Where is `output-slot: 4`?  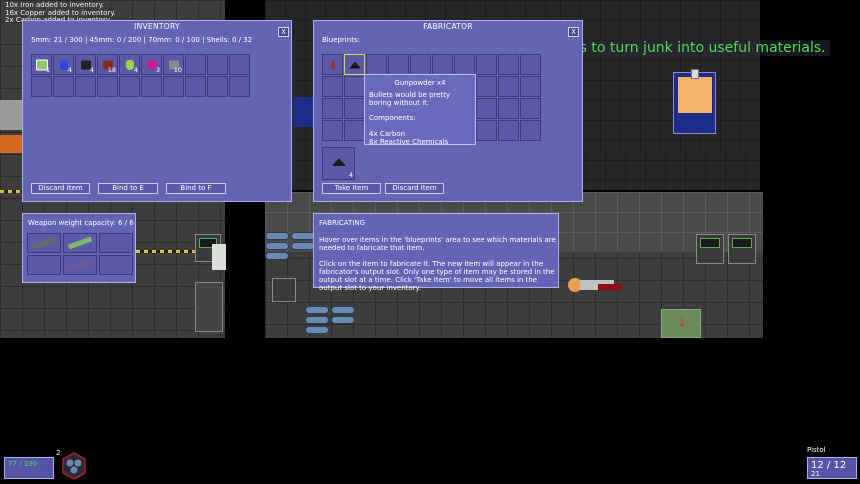
output-slot: 4 is located at coordinates (338, 163).